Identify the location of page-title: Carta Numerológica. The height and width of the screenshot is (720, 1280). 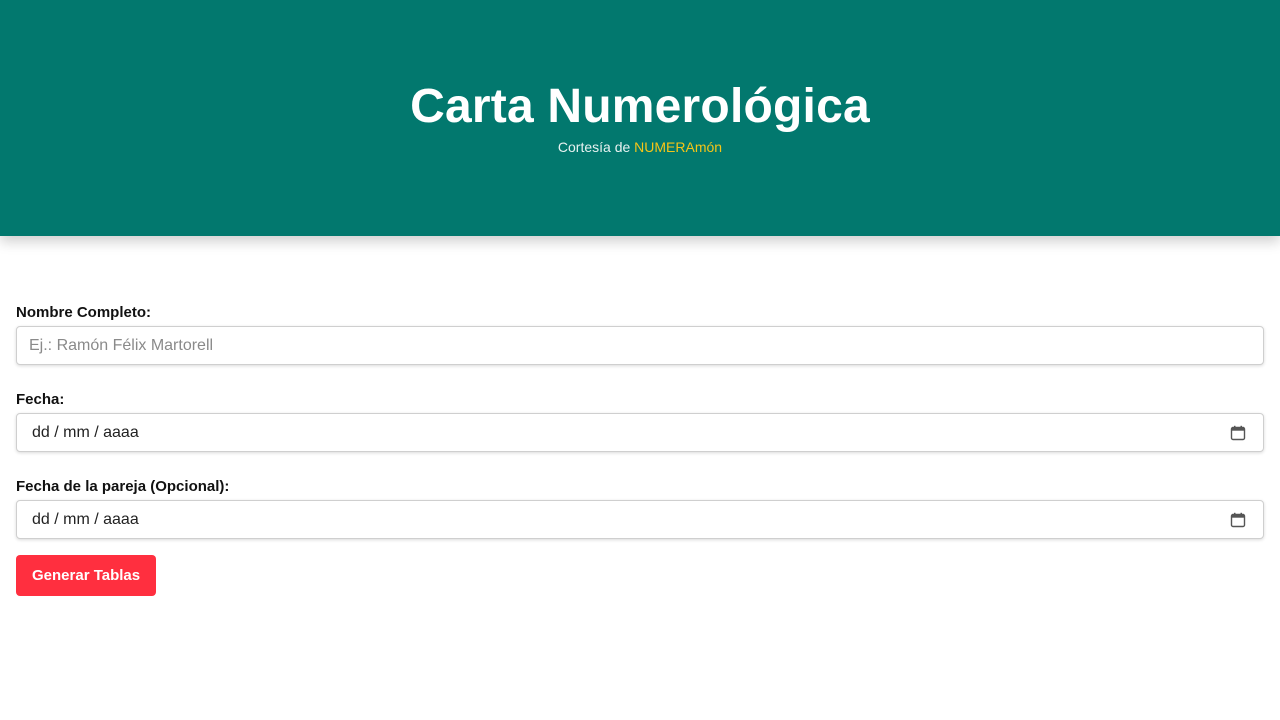
(640, 106).